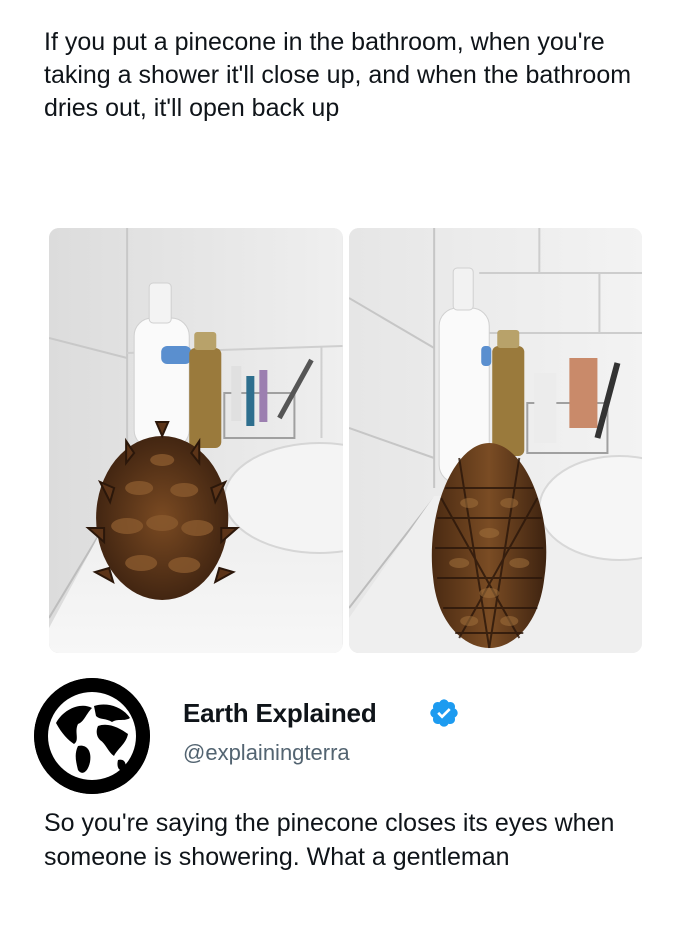 This screenshot has width=700, height=933. I want to click on avatar, so click(92, 736).